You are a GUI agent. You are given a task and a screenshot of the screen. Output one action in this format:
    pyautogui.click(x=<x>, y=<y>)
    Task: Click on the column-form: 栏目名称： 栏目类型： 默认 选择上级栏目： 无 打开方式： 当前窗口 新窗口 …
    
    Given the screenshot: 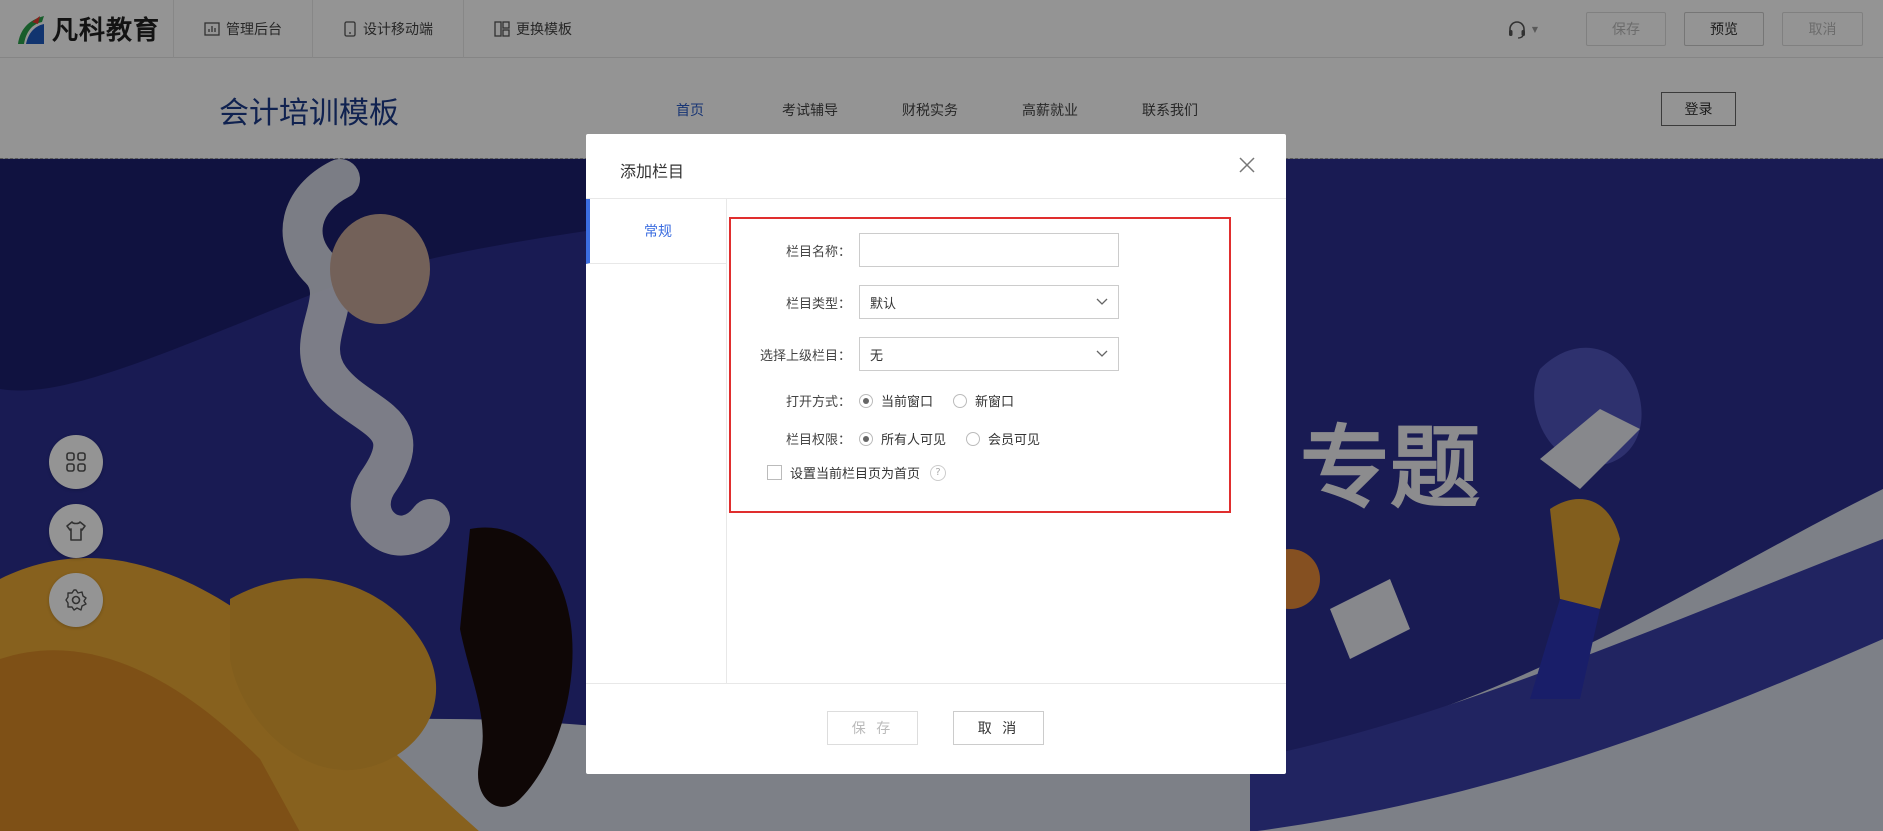 What is the action you would take?
    pyautogui.click(x=980, y=365)
    